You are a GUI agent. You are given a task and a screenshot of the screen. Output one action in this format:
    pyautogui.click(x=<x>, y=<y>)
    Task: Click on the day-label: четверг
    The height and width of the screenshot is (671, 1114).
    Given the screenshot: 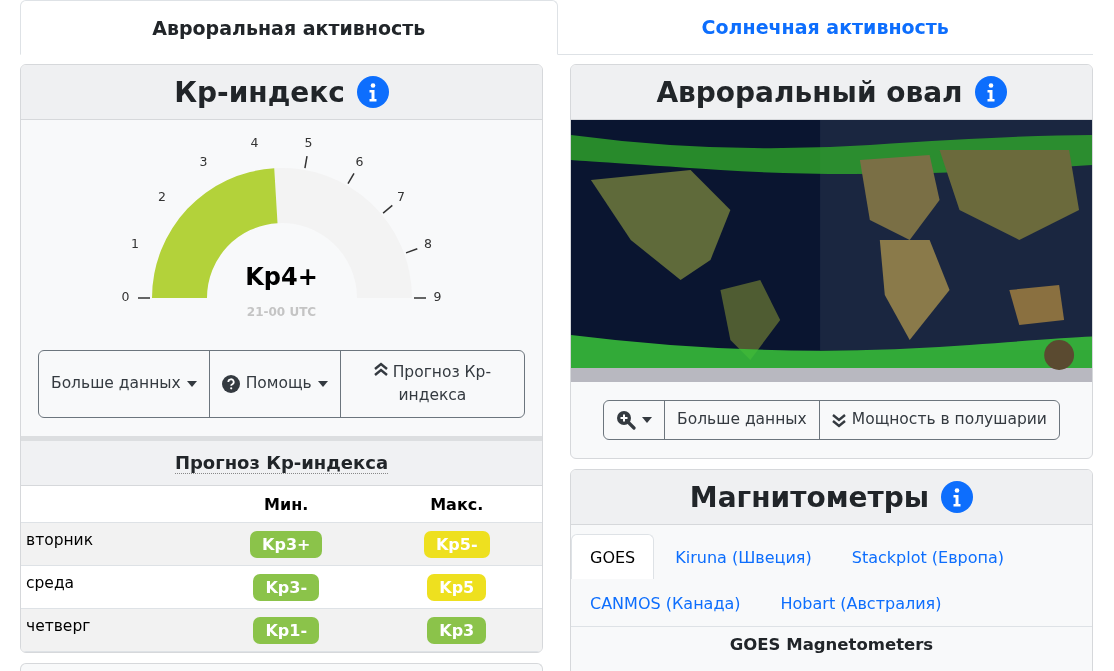 What is the action you would take?
    pyautogui.click(x=58, y=626)
    